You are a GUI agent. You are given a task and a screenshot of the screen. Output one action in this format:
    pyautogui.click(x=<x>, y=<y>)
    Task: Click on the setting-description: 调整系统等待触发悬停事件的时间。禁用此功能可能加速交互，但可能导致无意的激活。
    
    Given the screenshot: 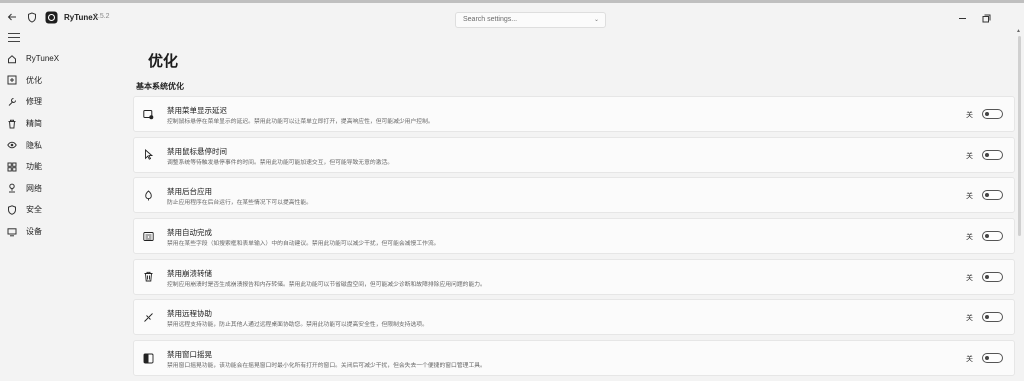 What is the action you would take?
    pyautogui.click(x=280, y=162)
    